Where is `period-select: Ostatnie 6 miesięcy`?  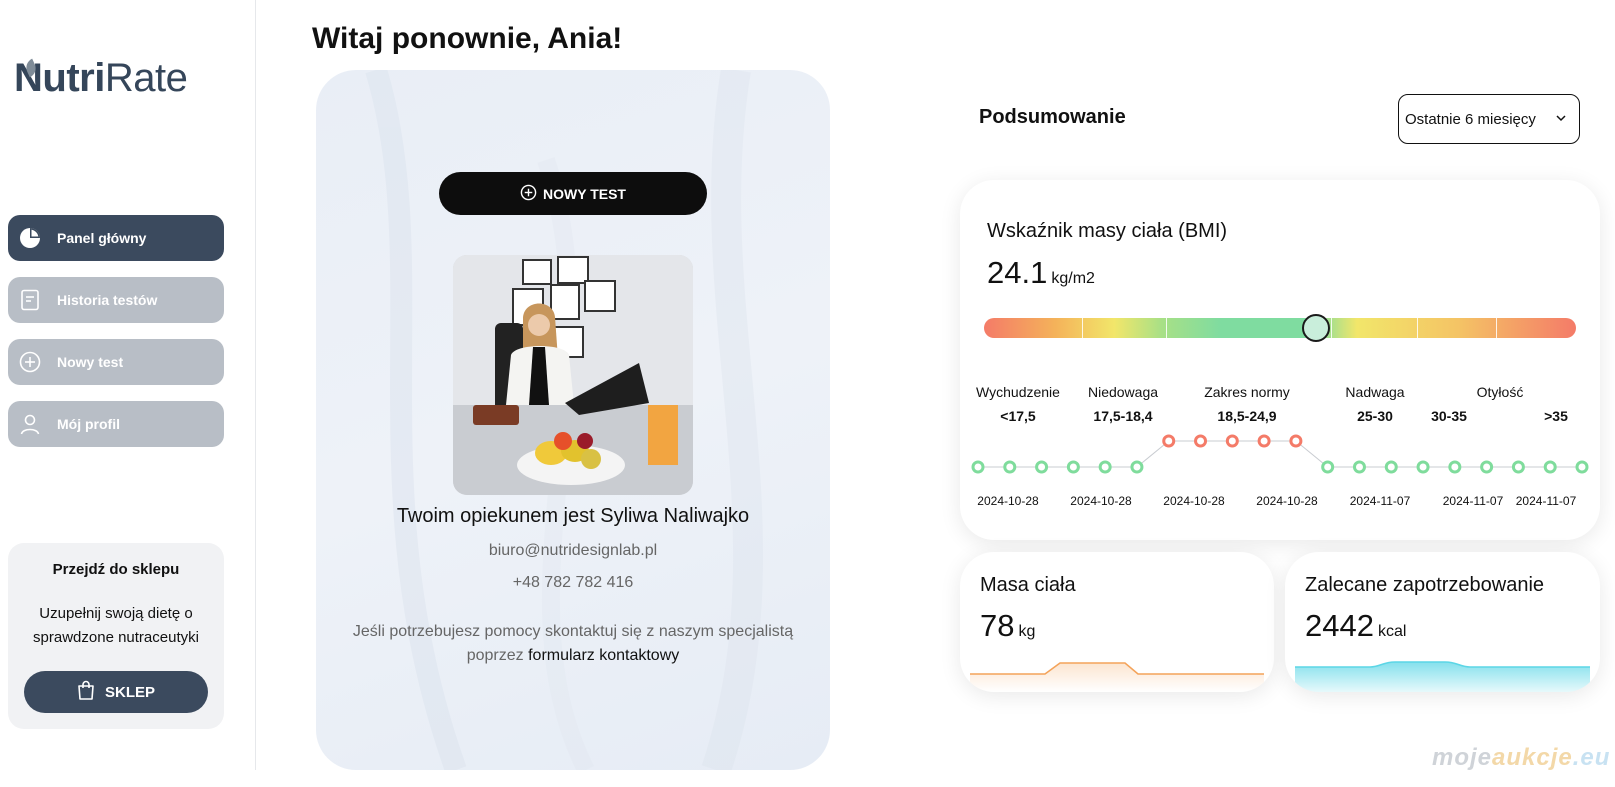
period-select: Ostatnie 6 miesięcy is located at coordinates (1489, 119).